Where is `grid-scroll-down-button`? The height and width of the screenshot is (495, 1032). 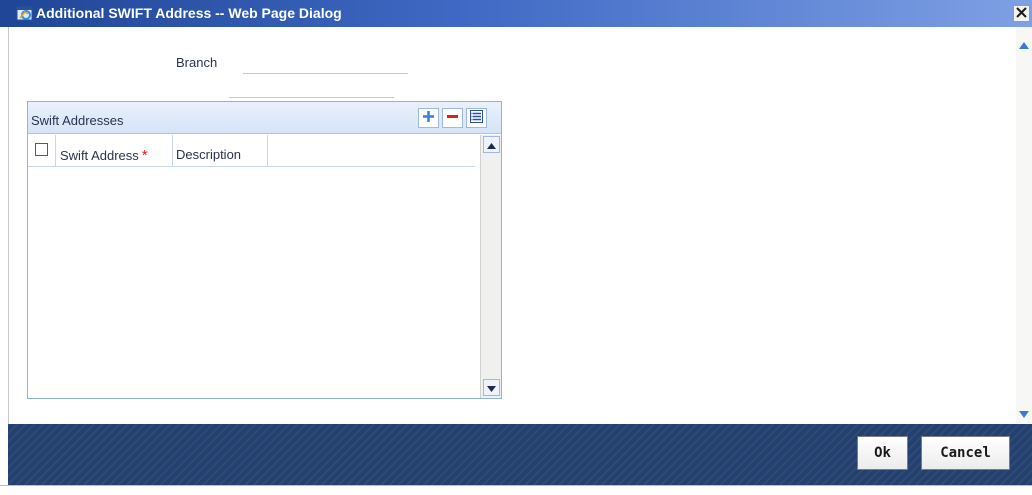
grid-scroll-down-button is located at coordinates (491, 387).